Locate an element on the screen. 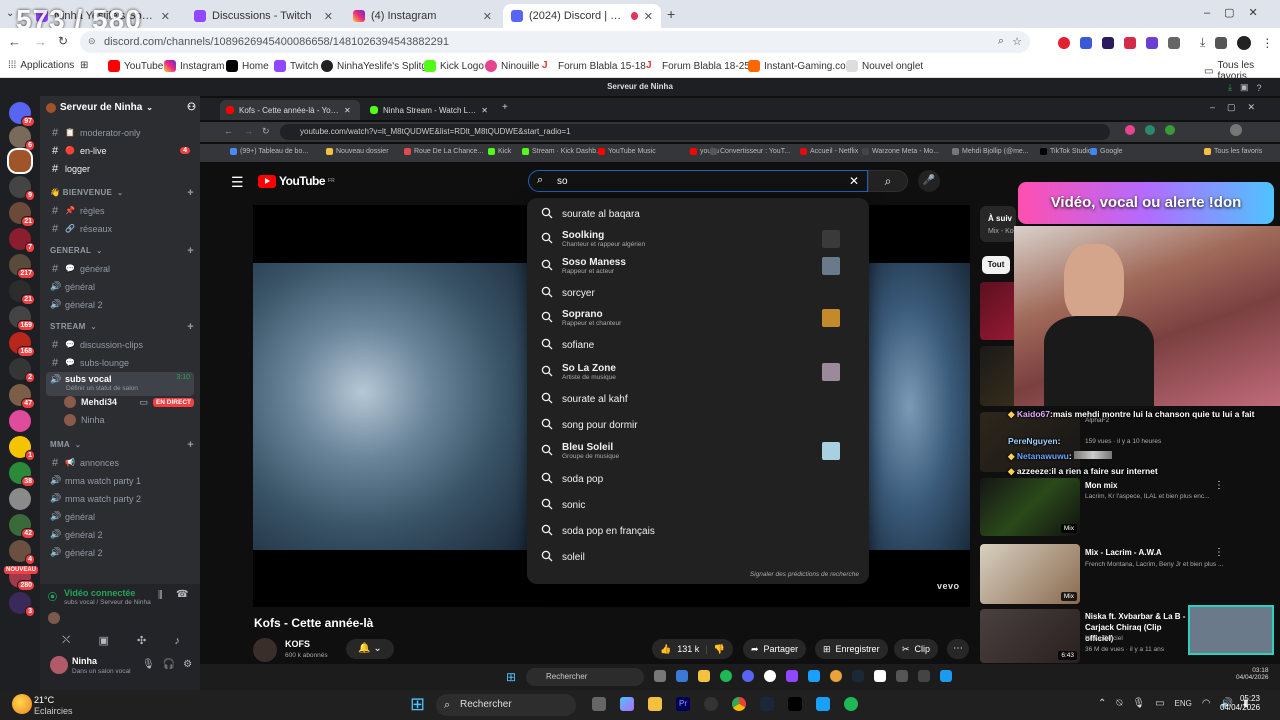 This screenshot has width=1280, height=720. wifi-icon: ◠ is located at coordinates (1206, 703).